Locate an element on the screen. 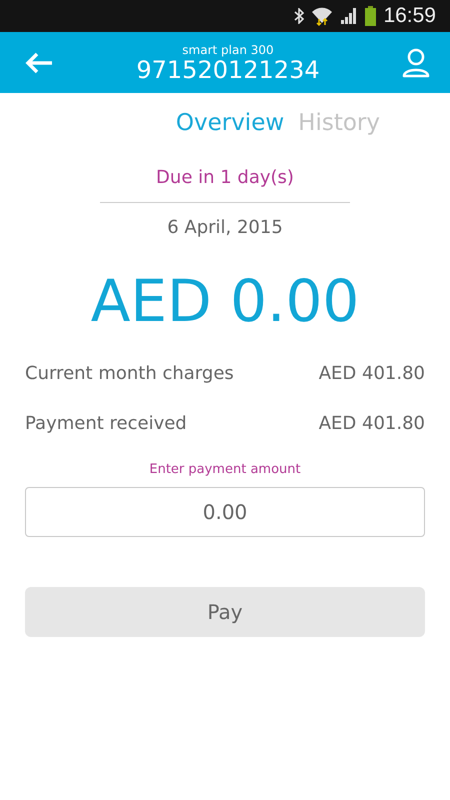  tab: History is located at coordinates (339, 123).